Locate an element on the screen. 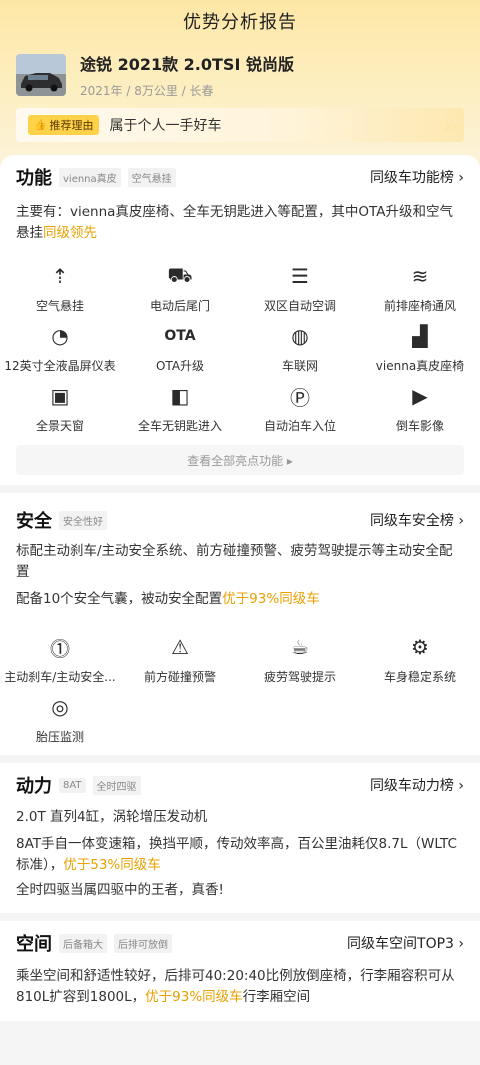  features-header: 功能 vienna真皮 空气悬挂 同级车功能榜 › is located at coordinates (240, 178).